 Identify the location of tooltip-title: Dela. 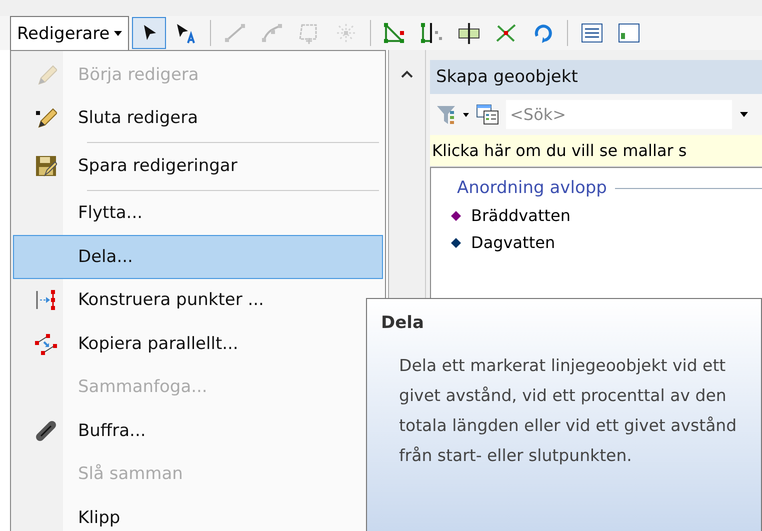
(403, 323).